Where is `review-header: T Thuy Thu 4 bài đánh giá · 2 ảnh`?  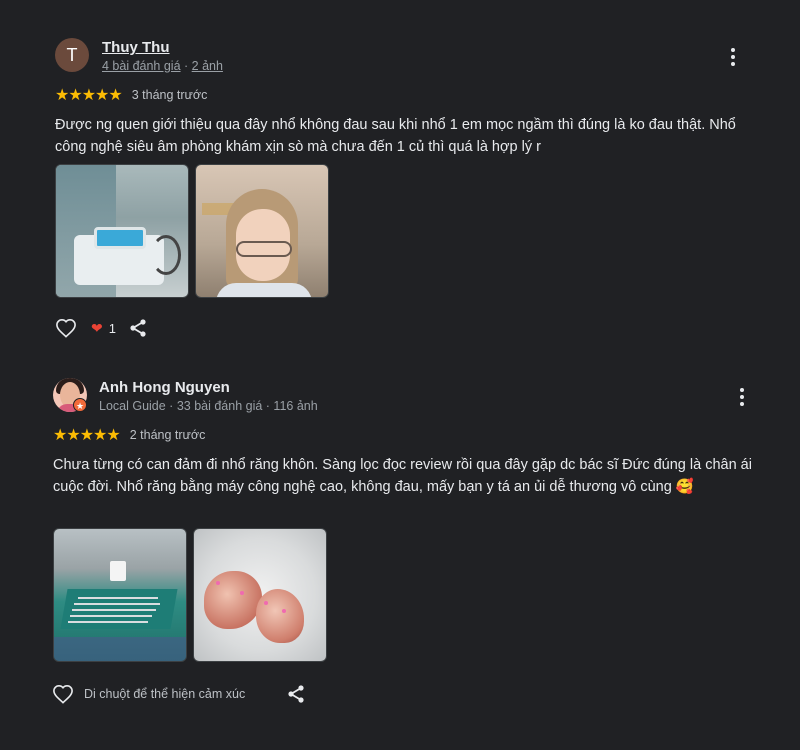
review-header: T Thuy Thu 4 bài đánh giá · 2 ảnh is located at coordinates (400, 58).